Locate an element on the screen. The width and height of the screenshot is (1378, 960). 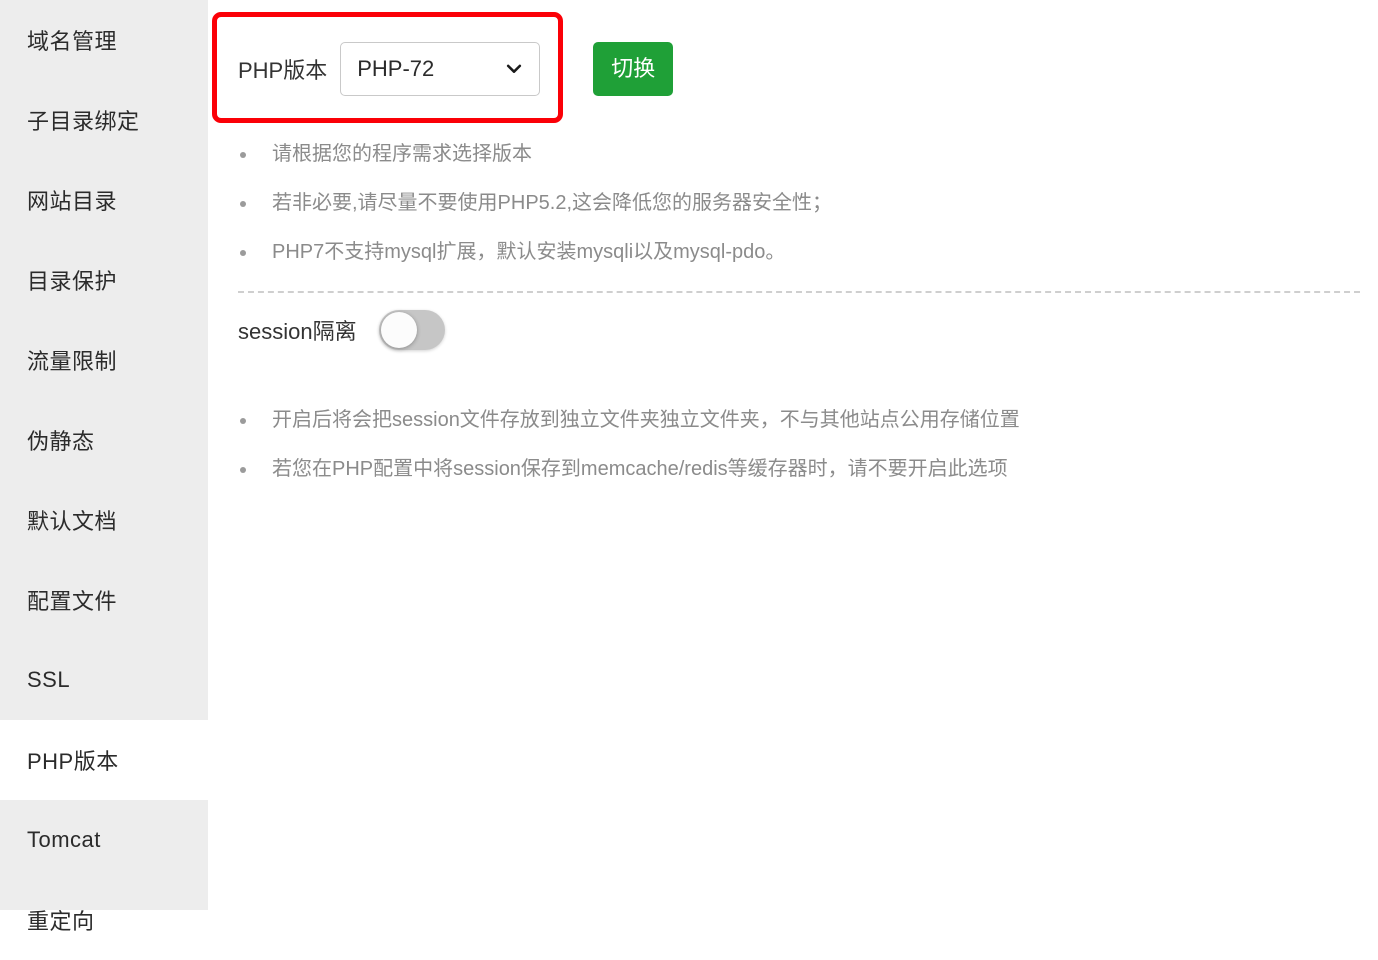
sidebar-item: 域名管理 is located at coordinates (104, 40).